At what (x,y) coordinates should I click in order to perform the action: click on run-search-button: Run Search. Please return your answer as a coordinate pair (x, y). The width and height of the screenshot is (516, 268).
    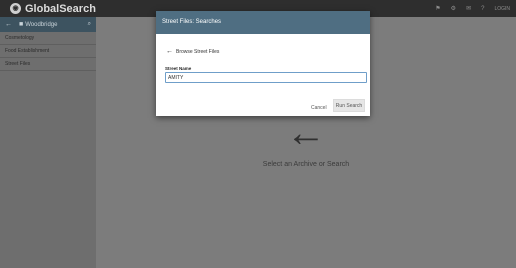
    Looking at the image, I should click on (349, 105).